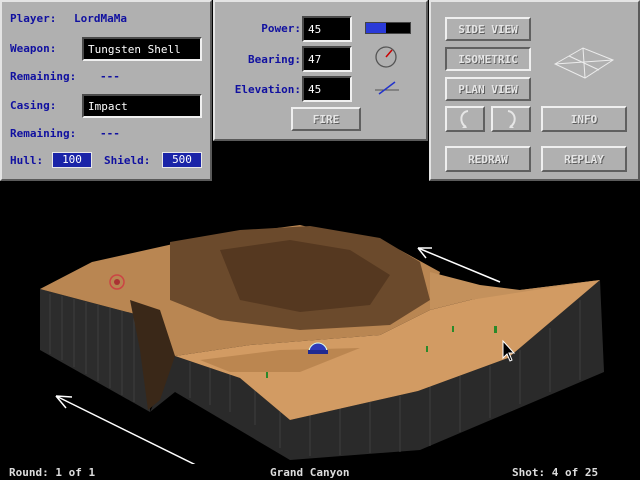 This screenshot has width=640, height=480. What do you see at coordinates (33, 105) in the screenshot?
I see `casing-label: Casing:` at bounding box center [33, 105].